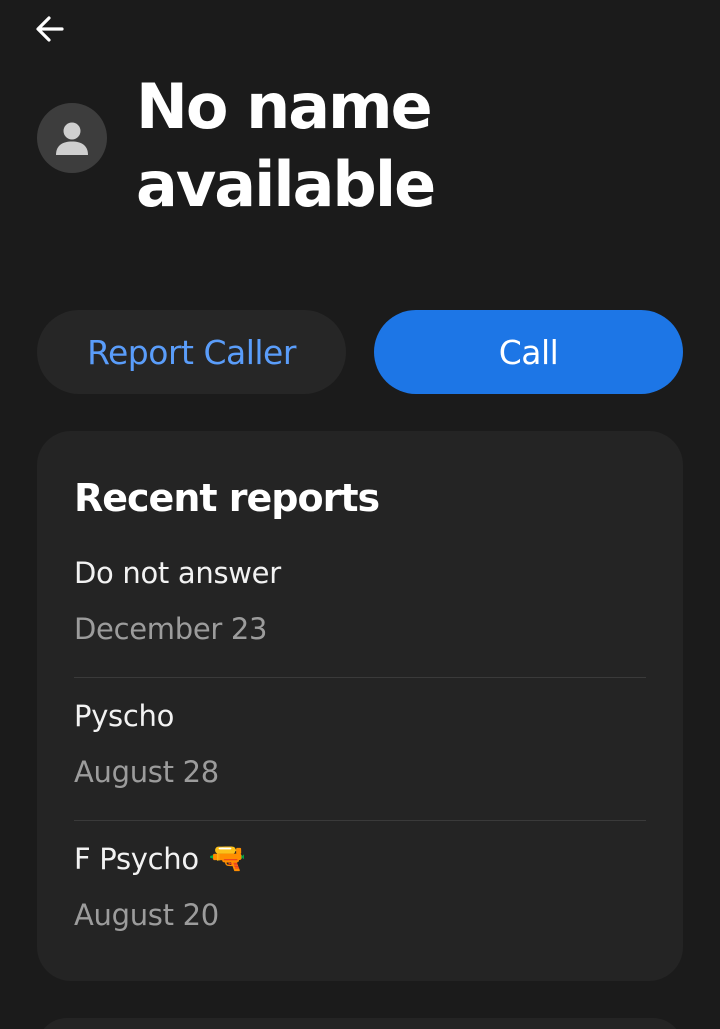 This screenshot has width=720, height=1029. I want to click on report-label: Do not answer, so click(360, 573).